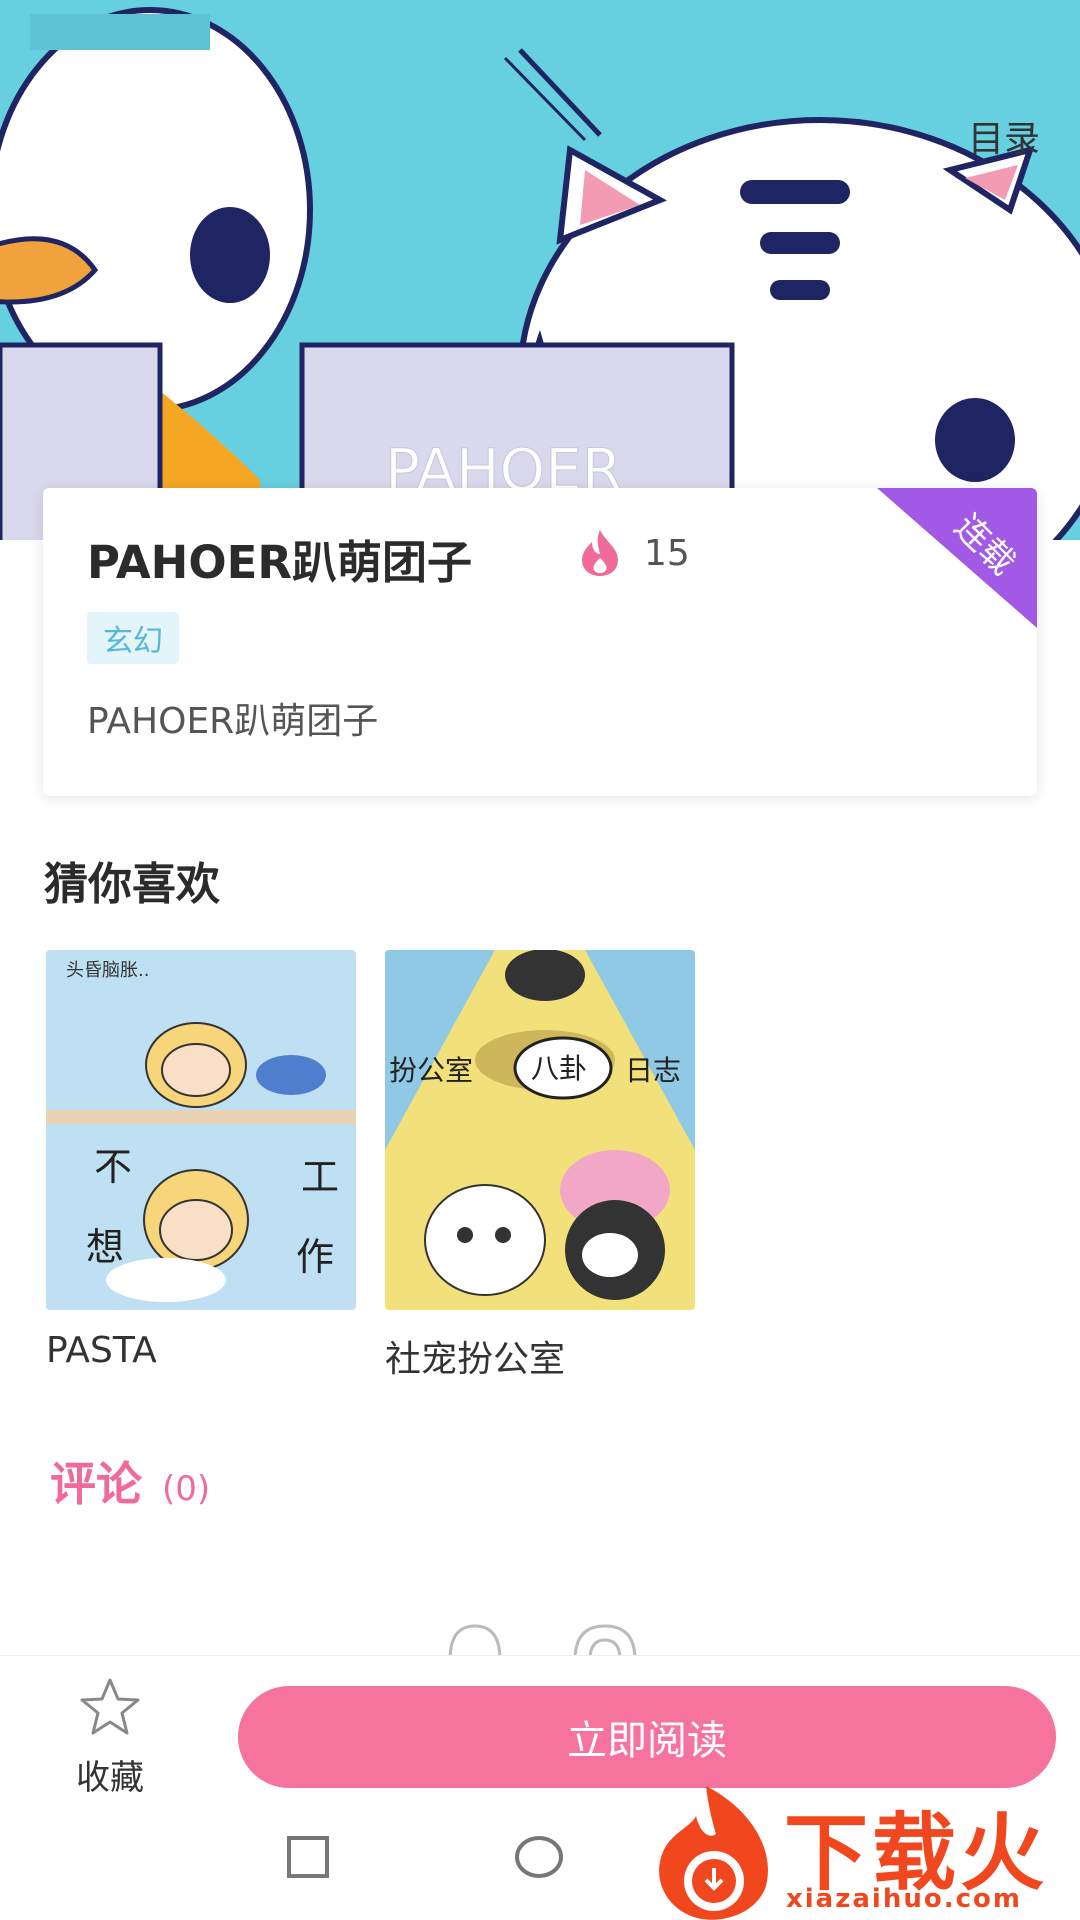 The image size is (1080, 1920). I want to click on flame-logo-icon, so click(713, 1853).